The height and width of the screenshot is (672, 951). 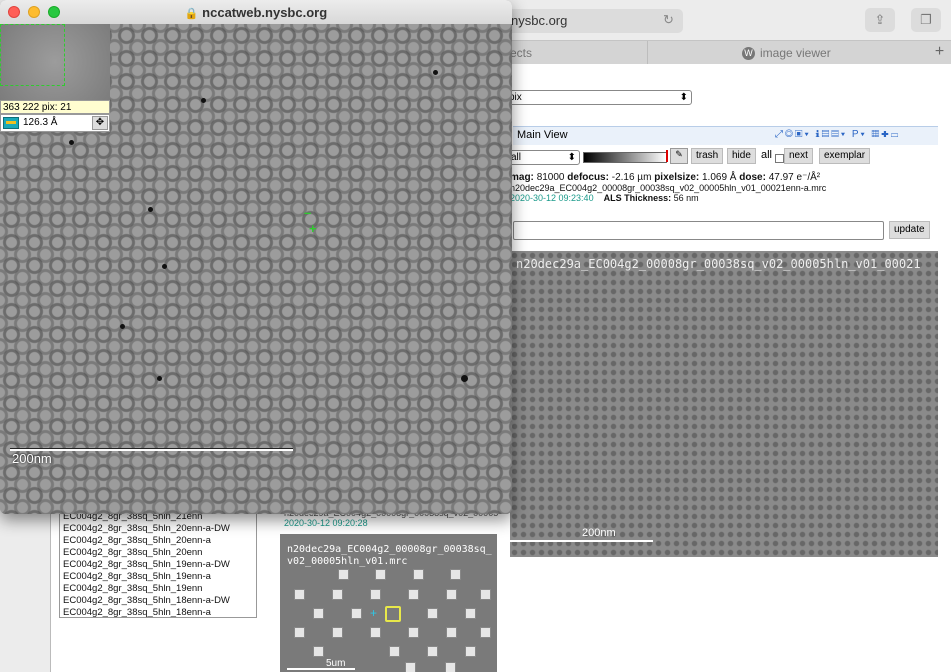 I want to click on all-checkbox, so click(x=779, y=158).